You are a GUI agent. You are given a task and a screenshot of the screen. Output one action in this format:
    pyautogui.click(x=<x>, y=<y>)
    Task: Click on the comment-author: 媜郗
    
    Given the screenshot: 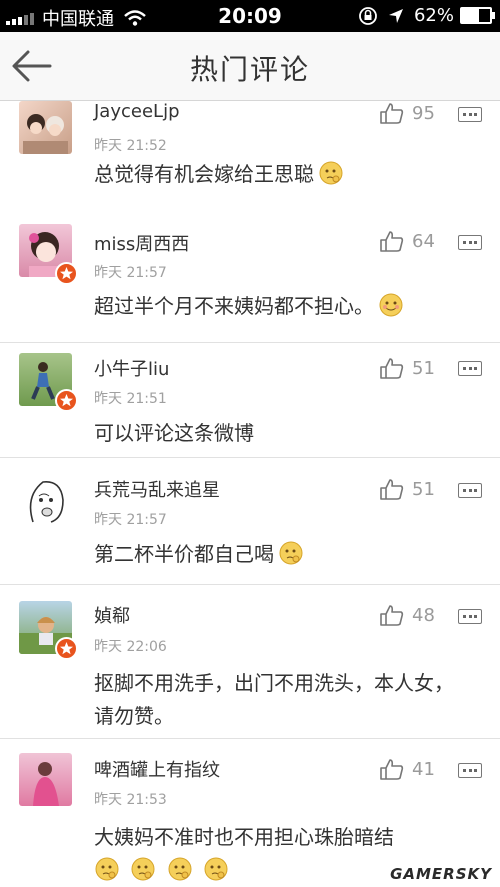 What is the action you would take?
    pyautogui.click(x=112, y=615)
    